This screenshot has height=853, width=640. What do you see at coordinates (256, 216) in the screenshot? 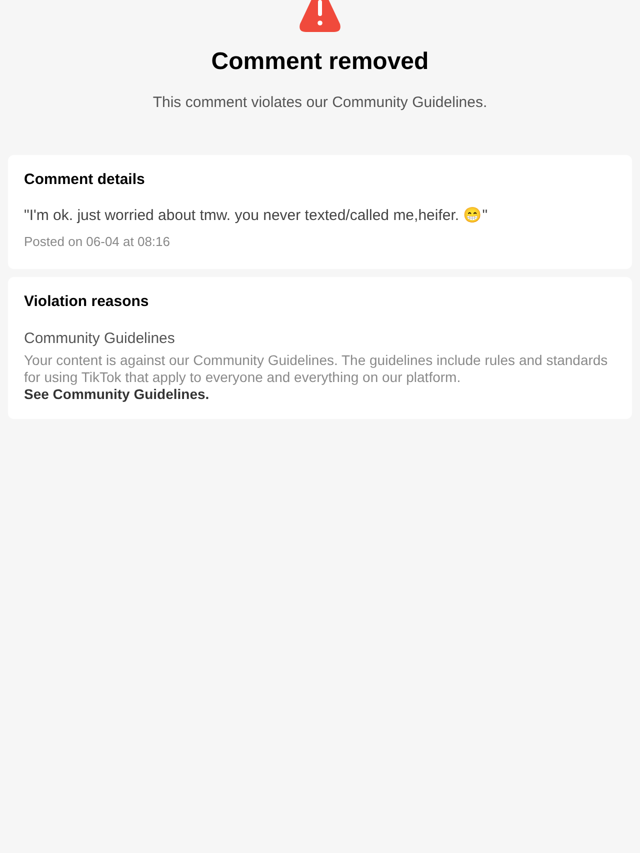
I see `comment-text: "I'm ok. just worried about tmw. you never texted/called me,heifer. 😁"` at bounding box center [256, 216].